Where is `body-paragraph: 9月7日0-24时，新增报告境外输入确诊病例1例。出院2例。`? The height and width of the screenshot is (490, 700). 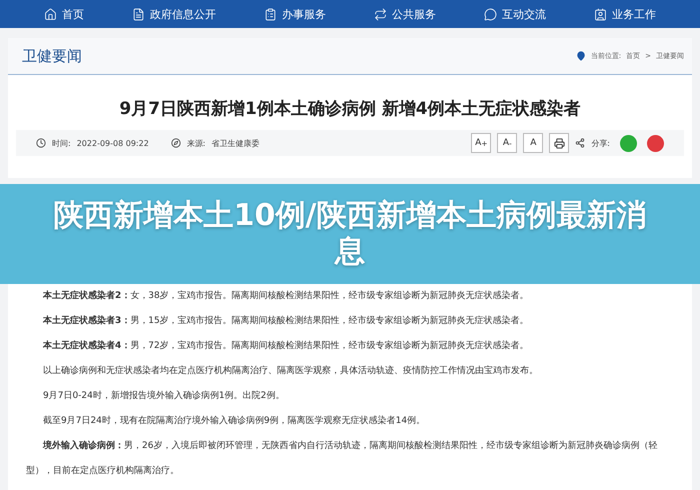
body-paragraph: 9月7日0-24时，新增报告境外输入确诊病例1例。出院2例。 is located at coordinates (164, 396).